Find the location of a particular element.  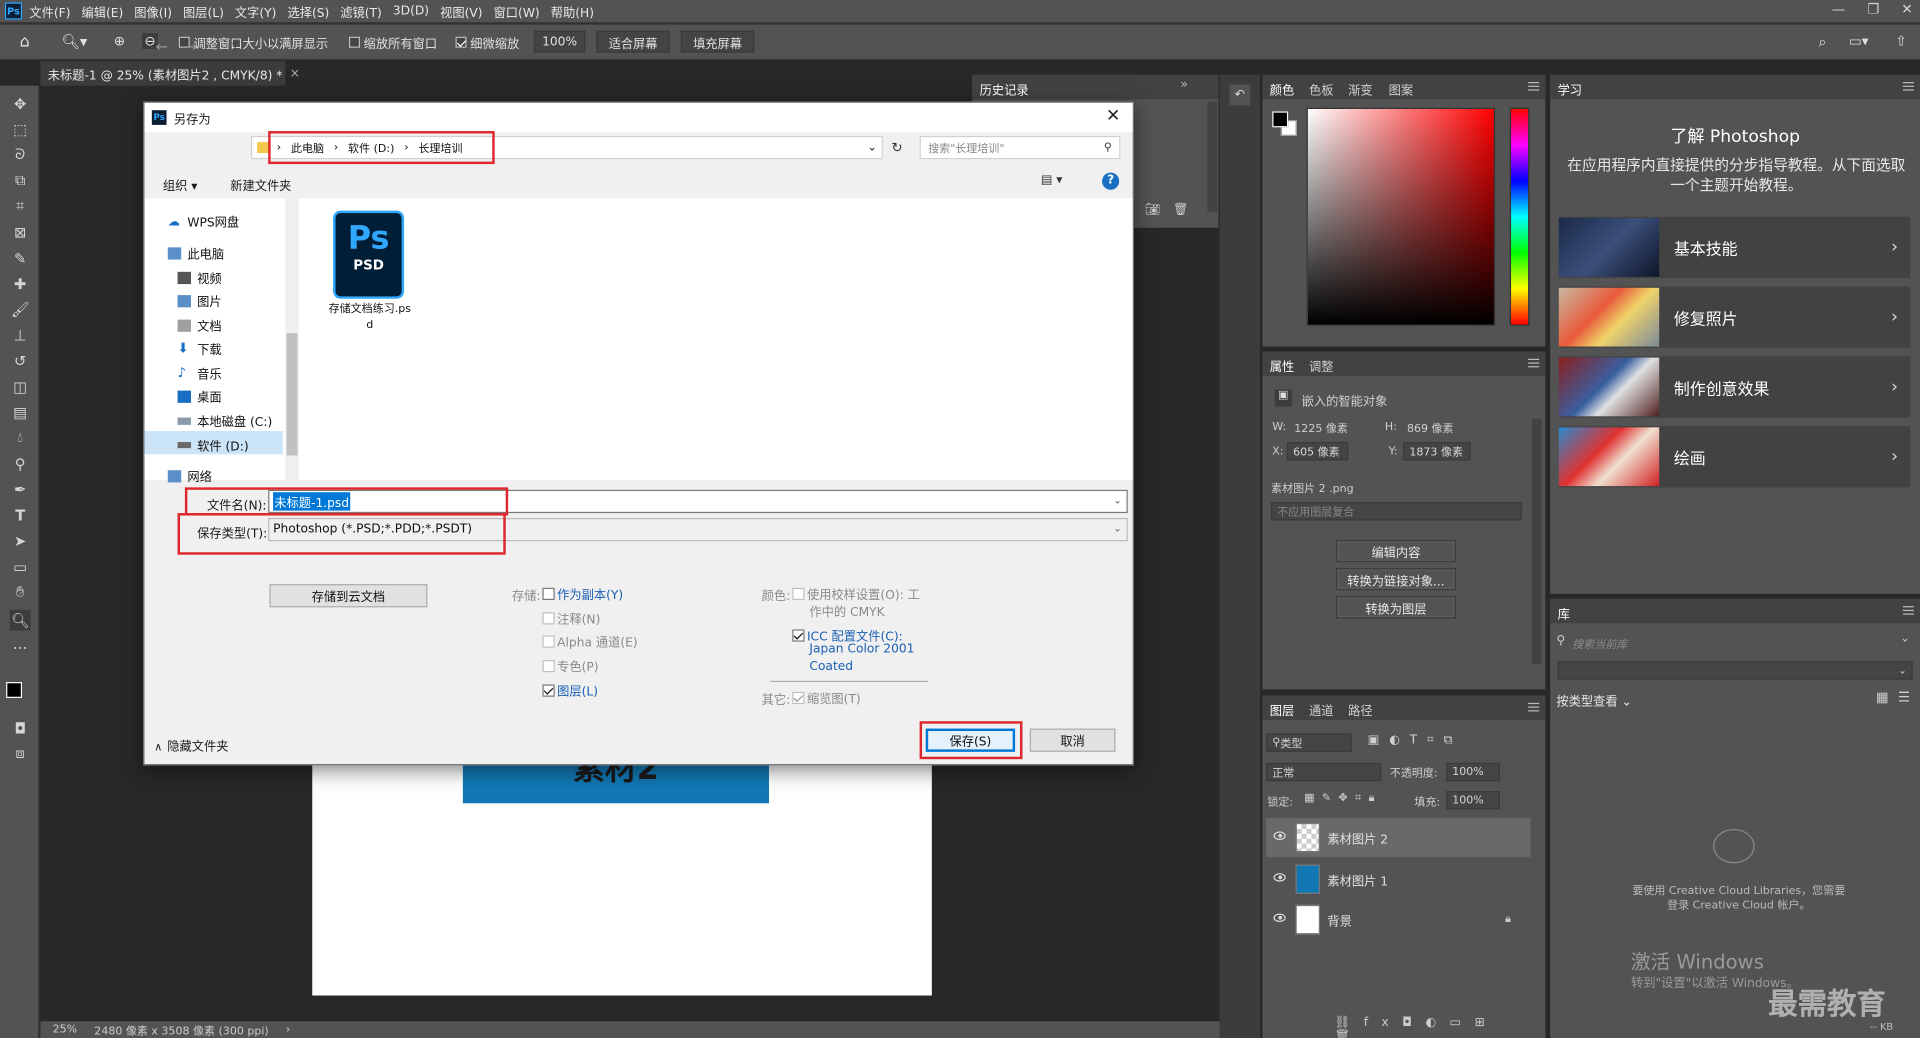

frame-tool-icon: ⊠ is located at coordinates (20, 232).